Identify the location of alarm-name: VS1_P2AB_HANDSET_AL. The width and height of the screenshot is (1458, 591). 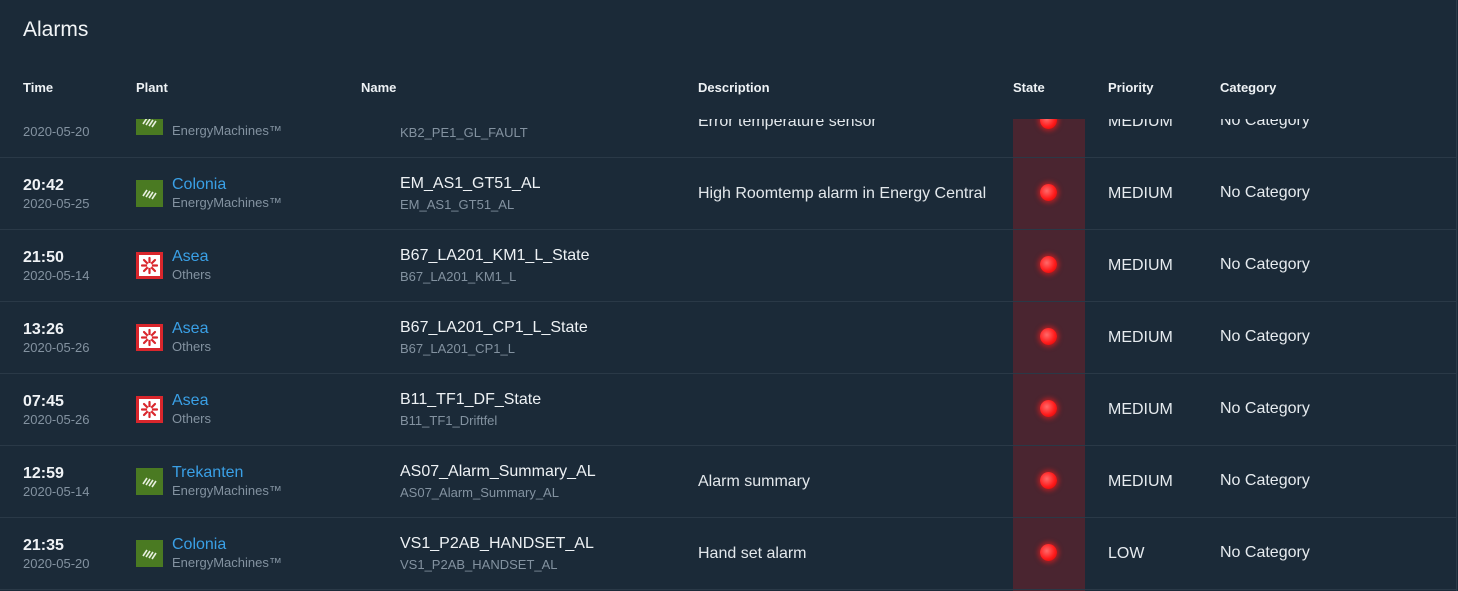
(497, 543).